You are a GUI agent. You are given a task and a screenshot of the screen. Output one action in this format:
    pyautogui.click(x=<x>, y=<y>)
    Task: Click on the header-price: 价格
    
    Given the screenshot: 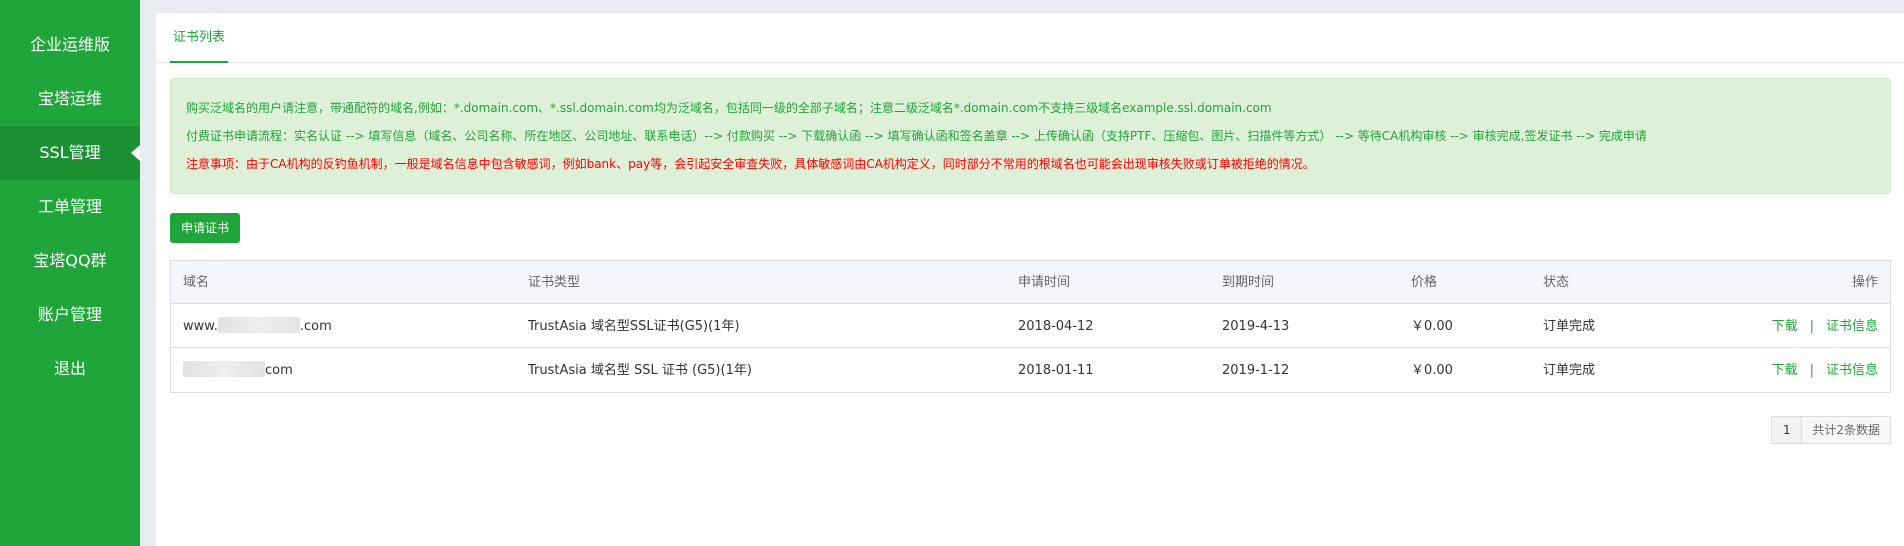 What is the action you would take?
    pyautogui.click(x=1424, y=282)
    